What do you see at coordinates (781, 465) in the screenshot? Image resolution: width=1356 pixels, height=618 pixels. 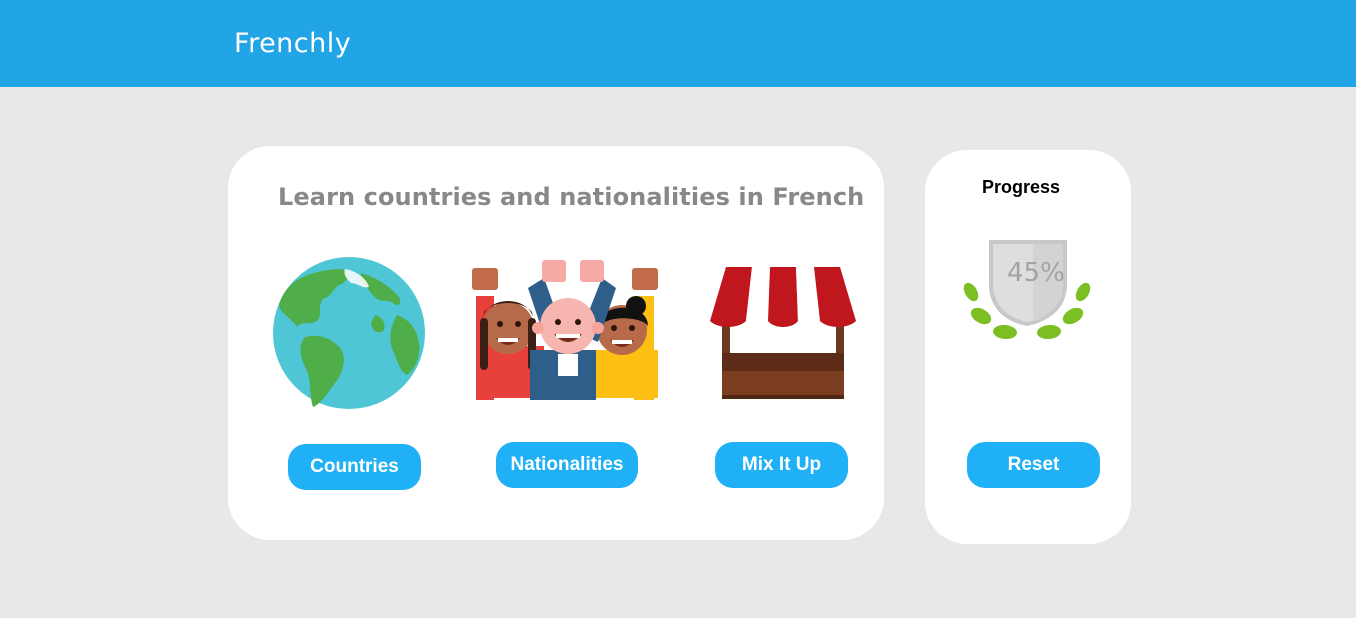 I see `mix-it-up-button: Mix It Up` at bounding box center [781, 465].